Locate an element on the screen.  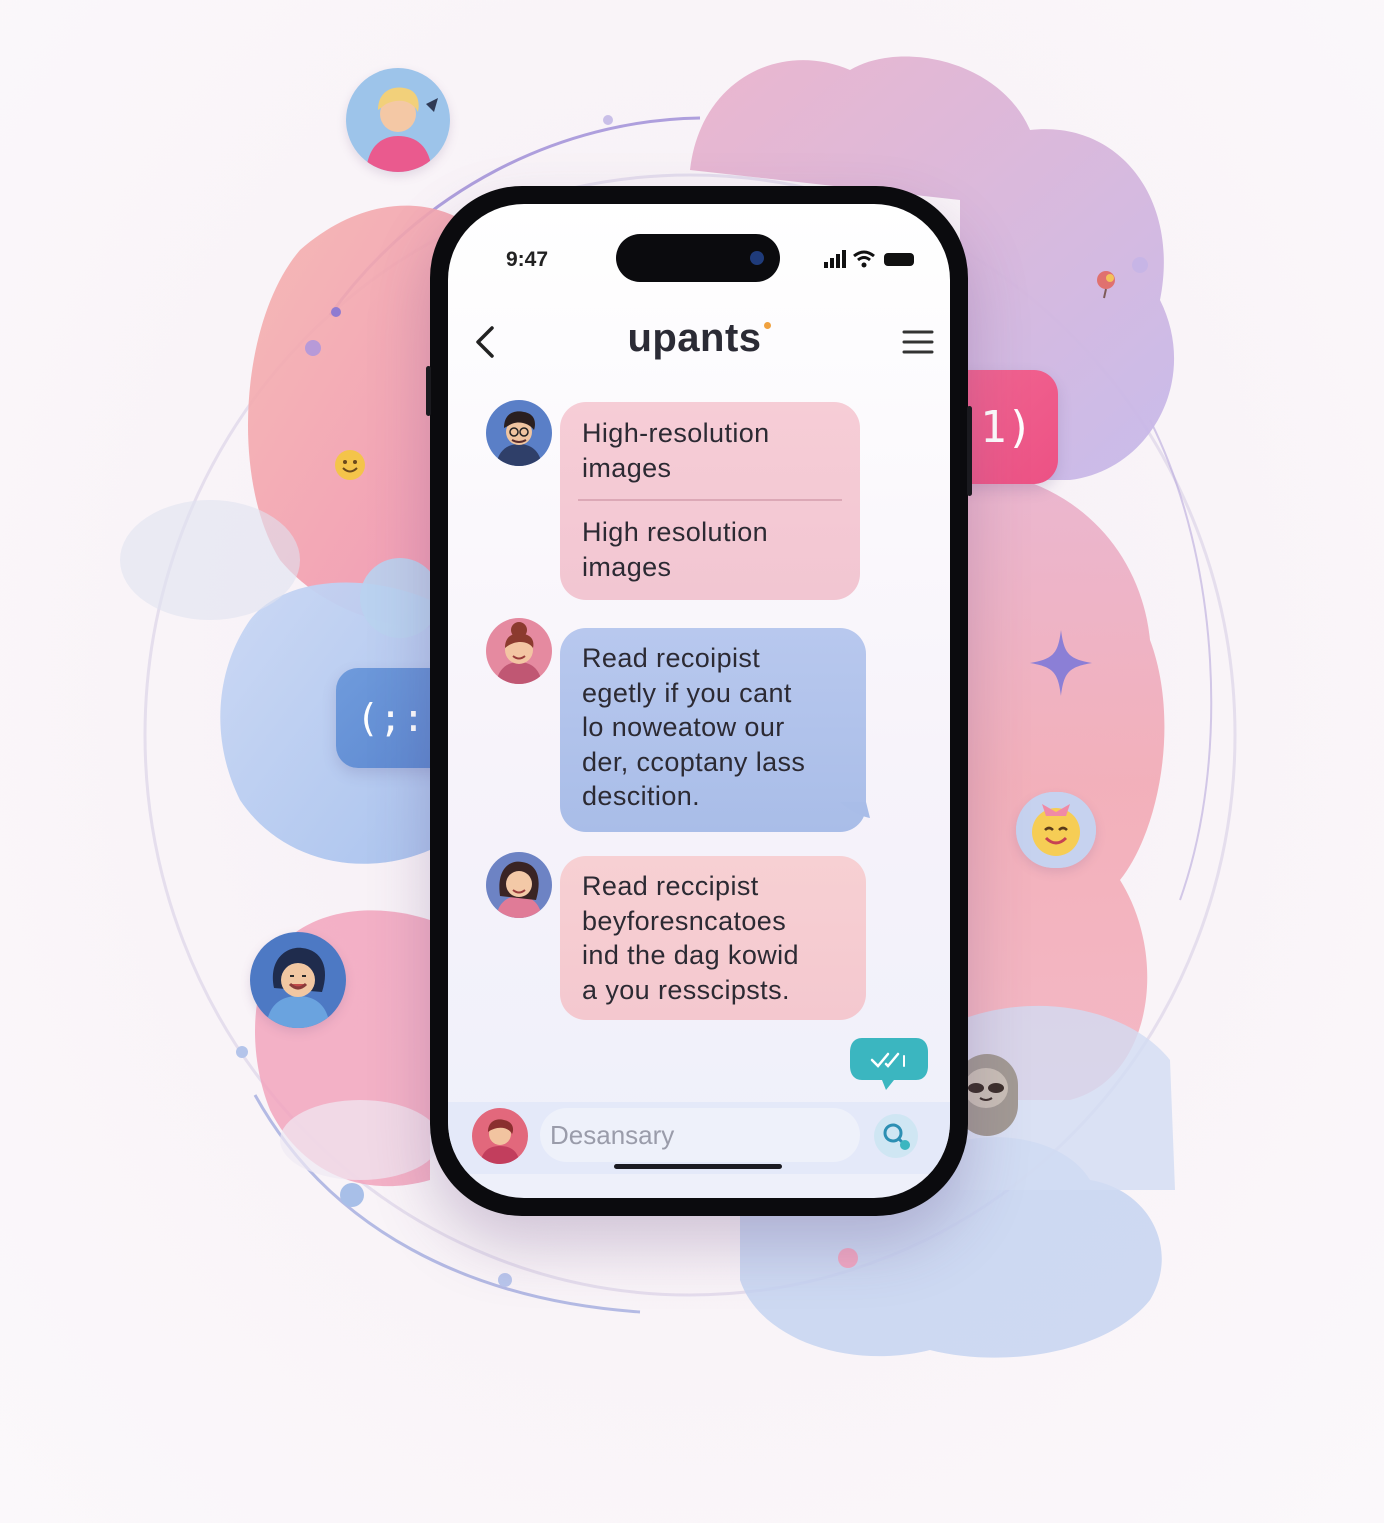
message-line: High-resolution is located at coordinates (676, 433).